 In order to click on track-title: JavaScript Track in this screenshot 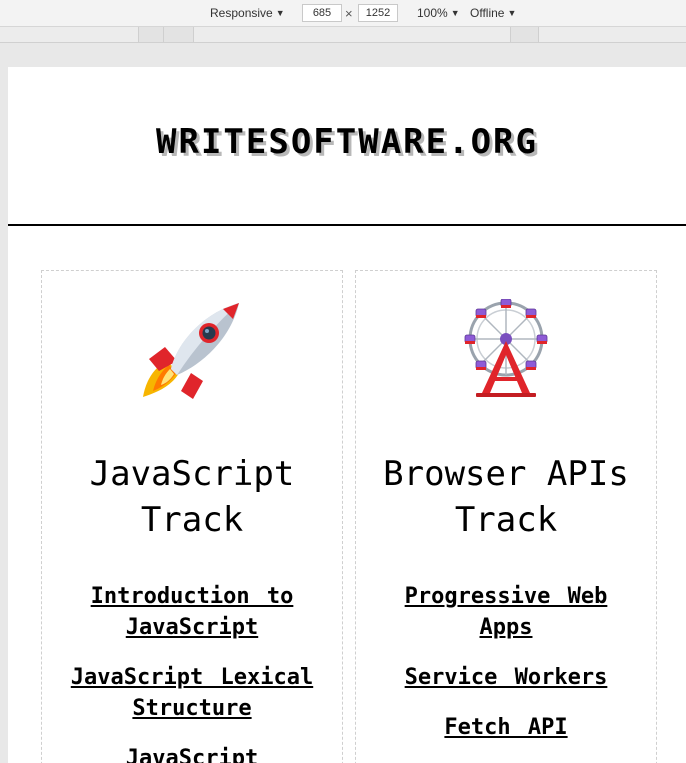, I will do `click(192, 497)`.